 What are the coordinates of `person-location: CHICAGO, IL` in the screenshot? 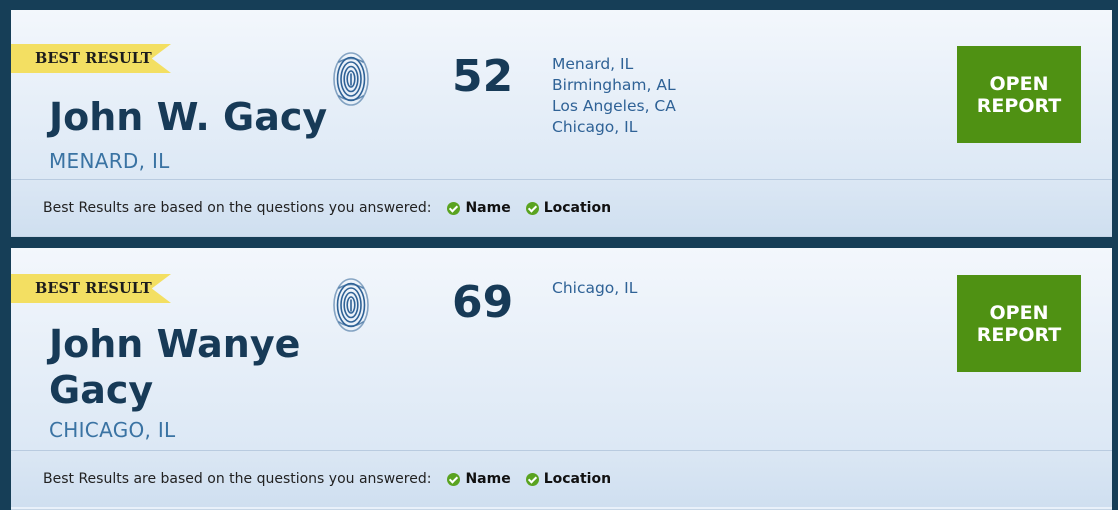 It's located at (112, 430).